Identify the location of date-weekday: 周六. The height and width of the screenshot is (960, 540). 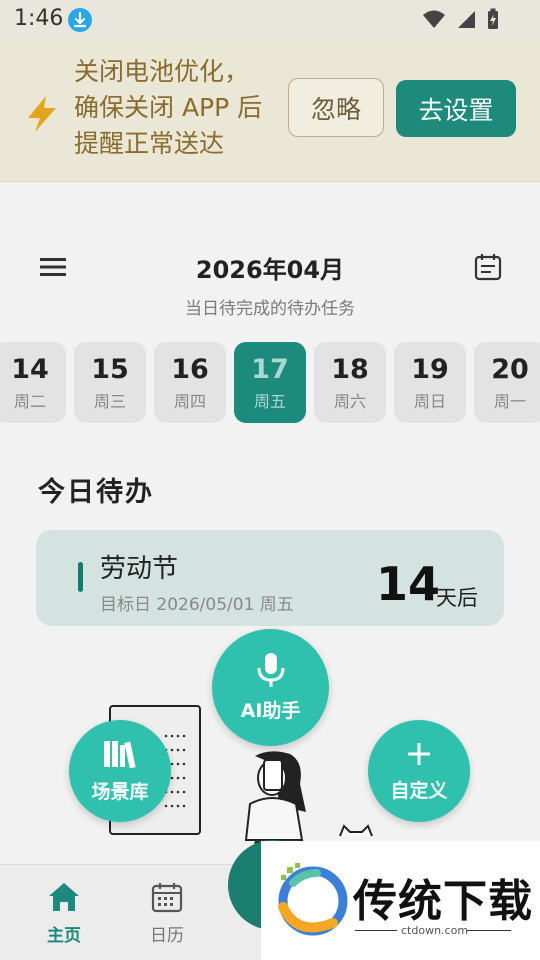
(349, 401).